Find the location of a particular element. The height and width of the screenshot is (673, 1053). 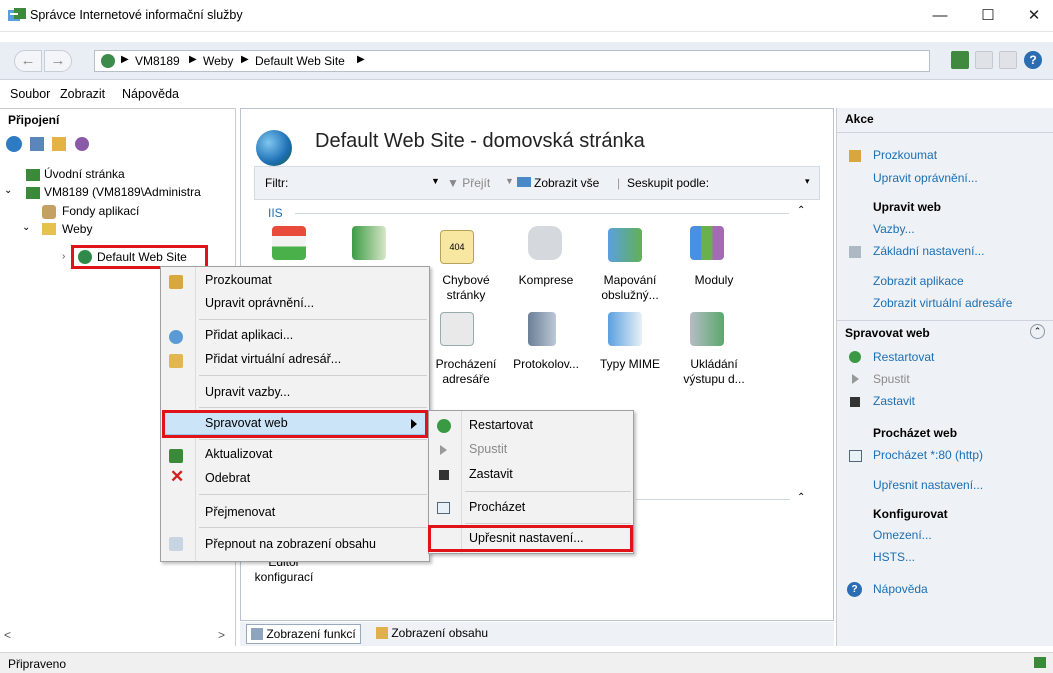

action-view-vdirs: Zobrazit virtuální adresáře is located at coordinates (942, 303).